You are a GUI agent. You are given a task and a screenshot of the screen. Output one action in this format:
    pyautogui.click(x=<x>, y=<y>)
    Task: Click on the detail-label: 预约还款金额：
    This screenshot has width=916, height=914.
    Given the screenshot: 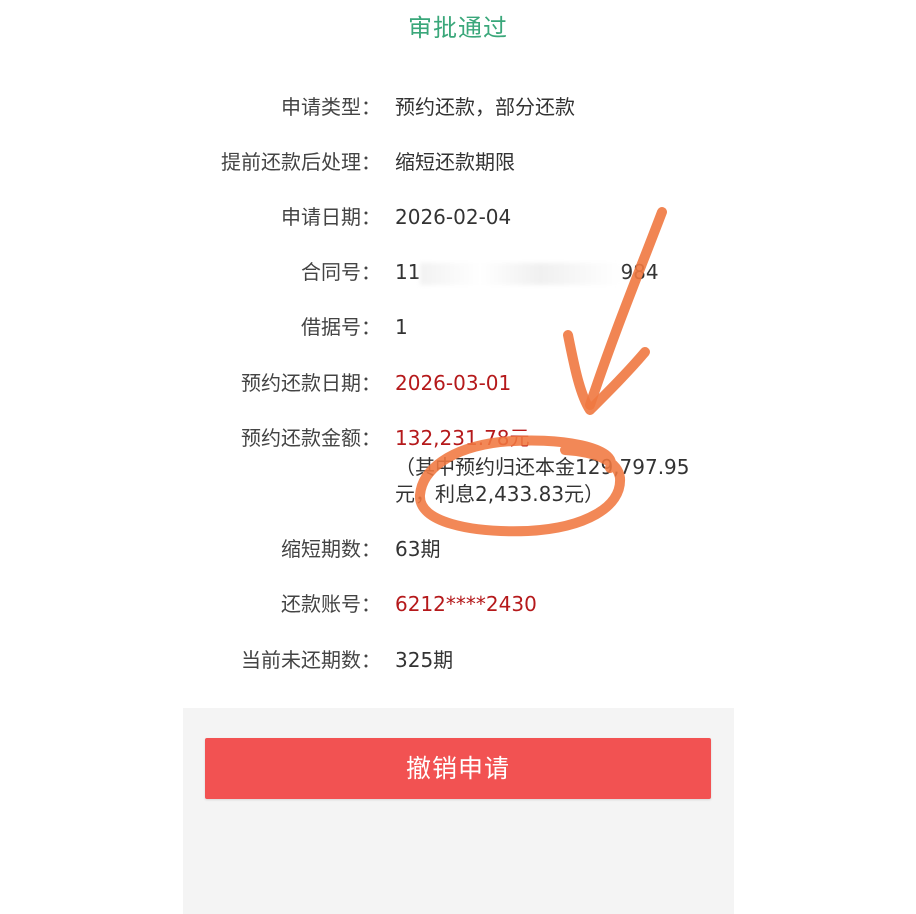 What is the action you would take?
    pyautogui.click(x=311, y=438)
    